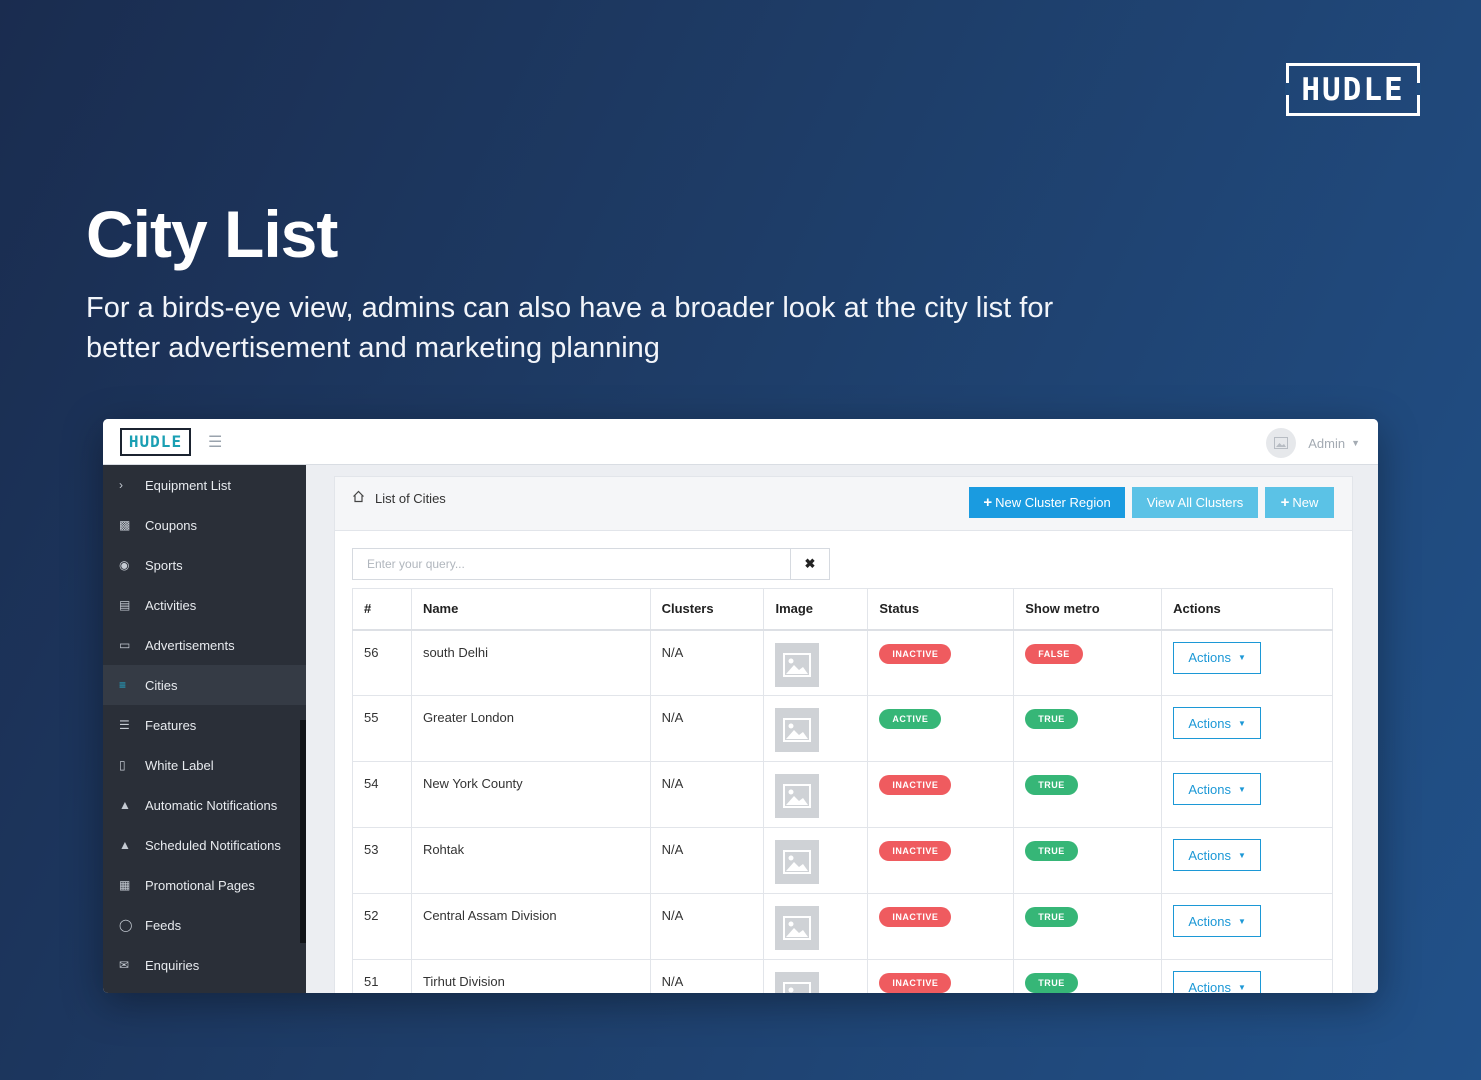 Image resolution: width=1481 pixels, height=1080 pixels. Describe the element at coordinates (443, 849) in the screenshot. I see `city-name: Rohtak` at that location.